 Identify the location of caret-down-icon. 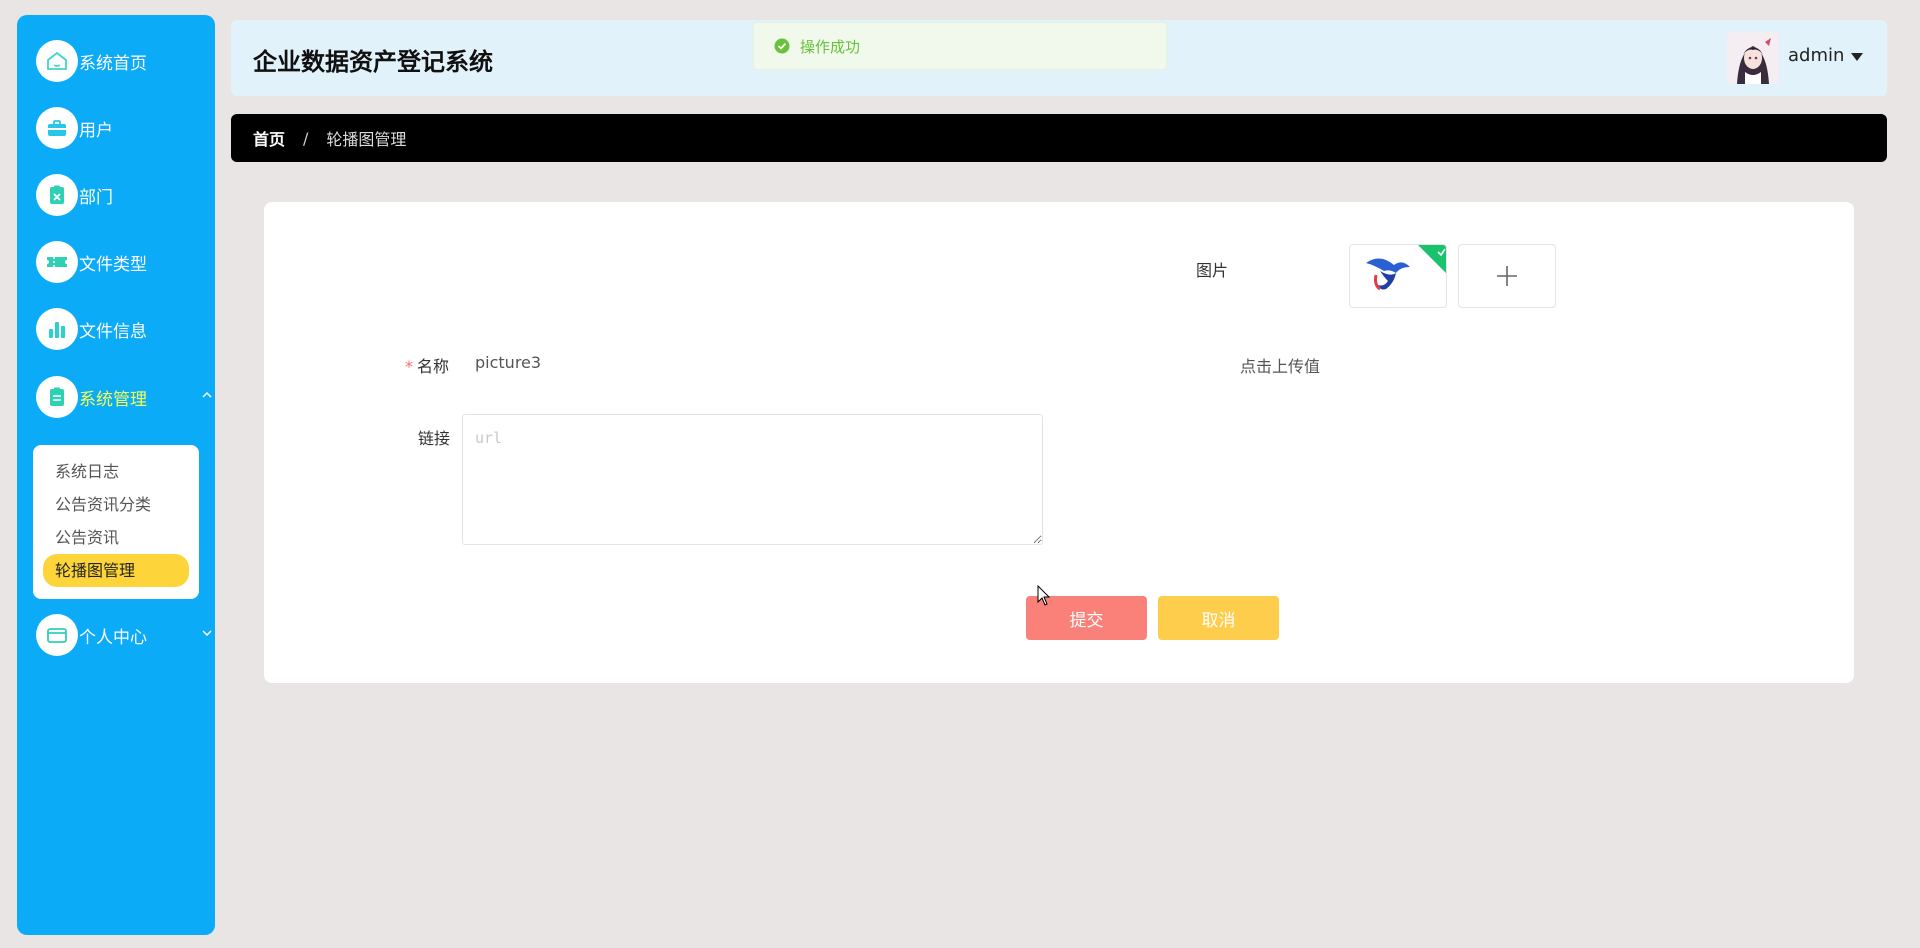
(1857, 57).